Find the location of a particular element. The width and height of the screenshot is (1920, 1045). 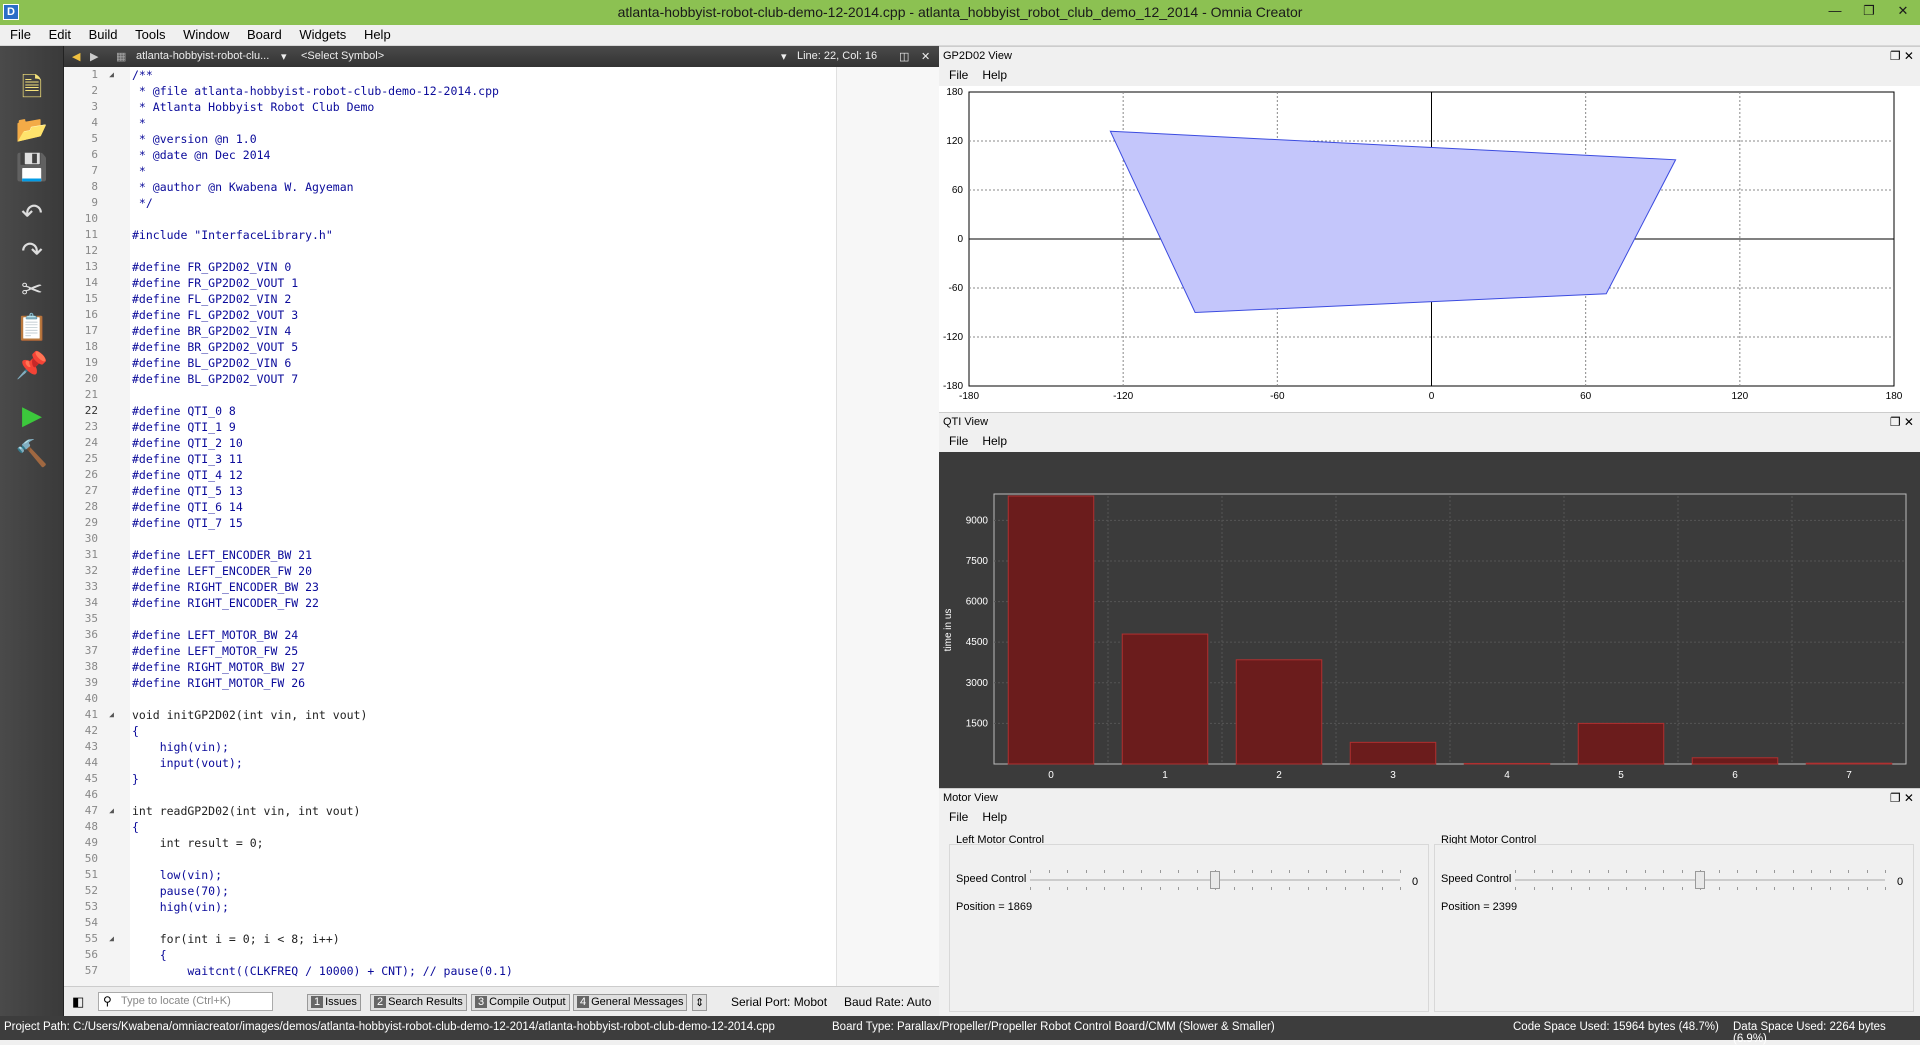

symbol-selector: <Select Symbol> is located at coordinates (342, 56).